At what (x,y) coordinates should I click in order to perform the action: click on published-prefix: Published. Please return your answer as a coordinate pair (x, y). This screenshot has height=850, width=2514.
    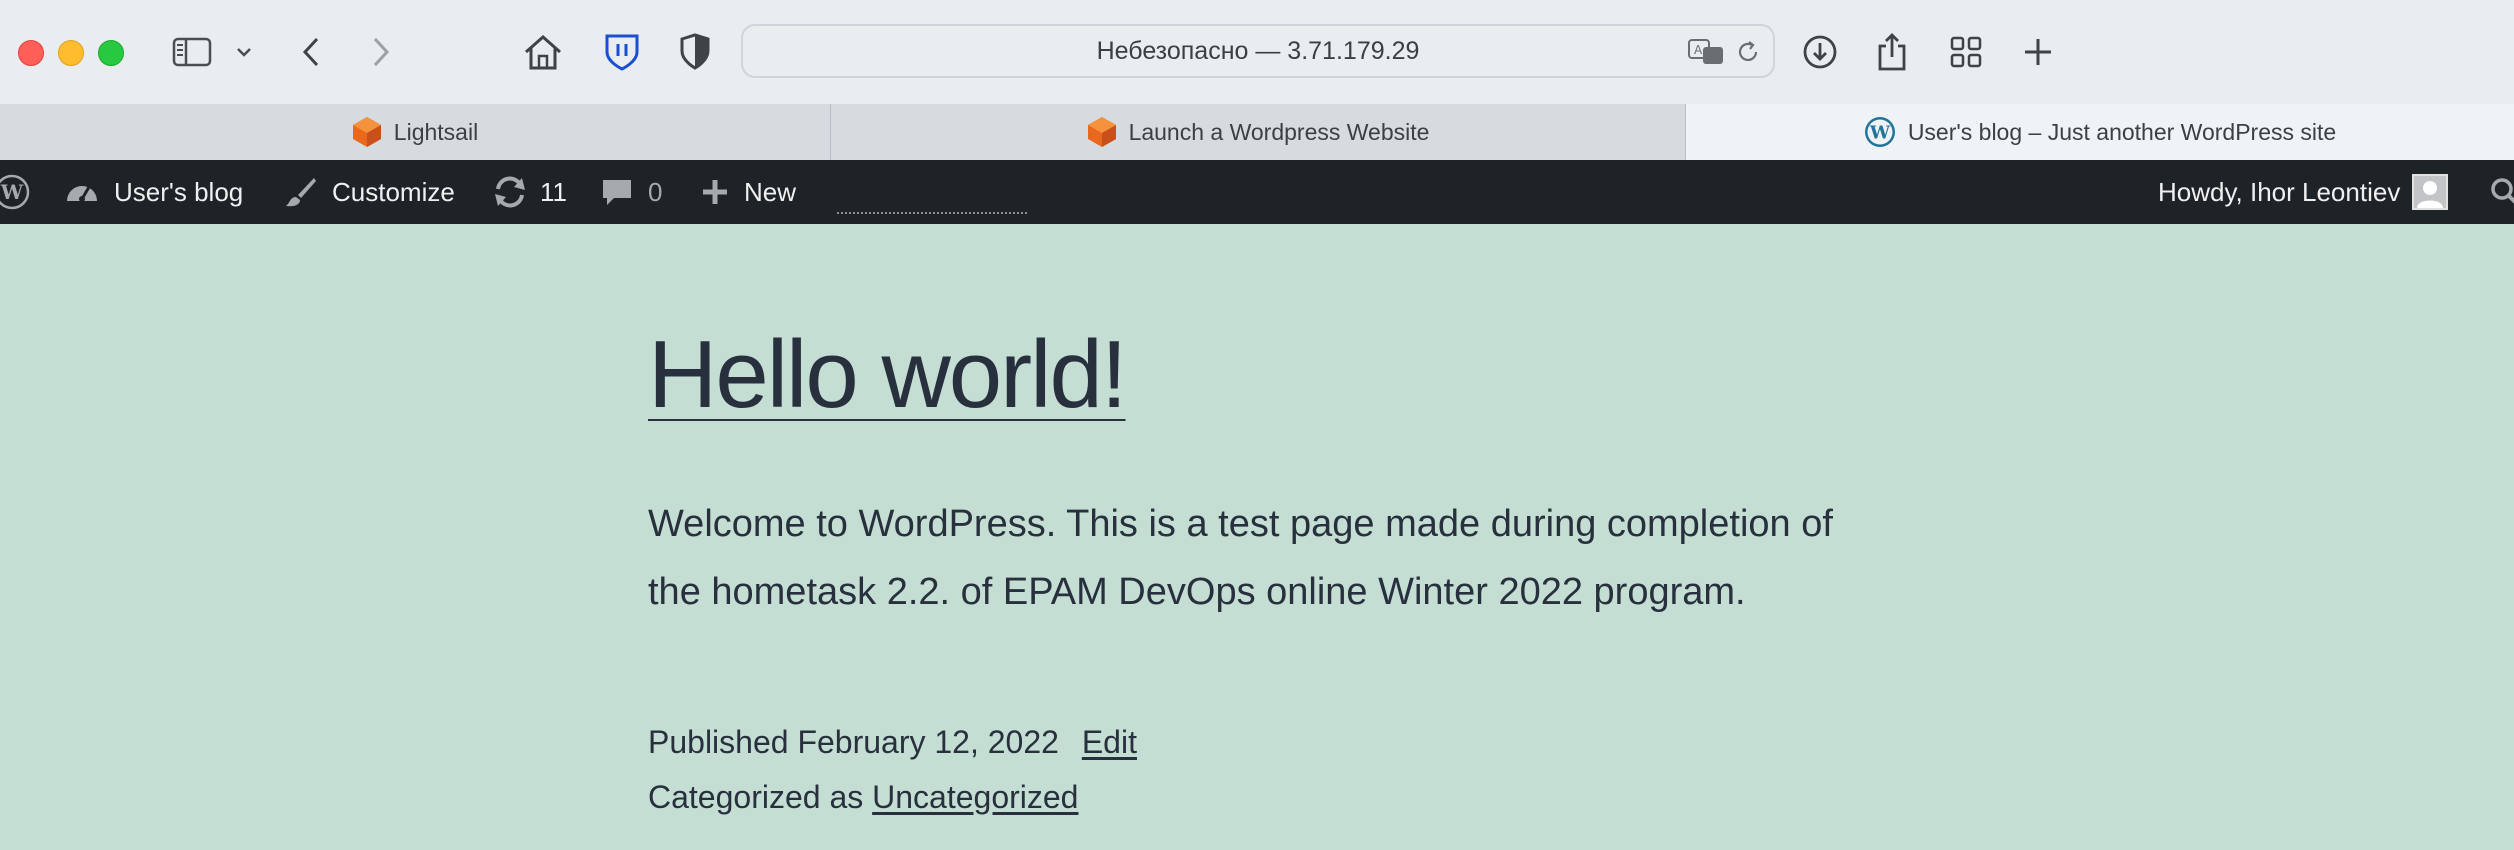
    Looking at the image, I should click on (718, 742).